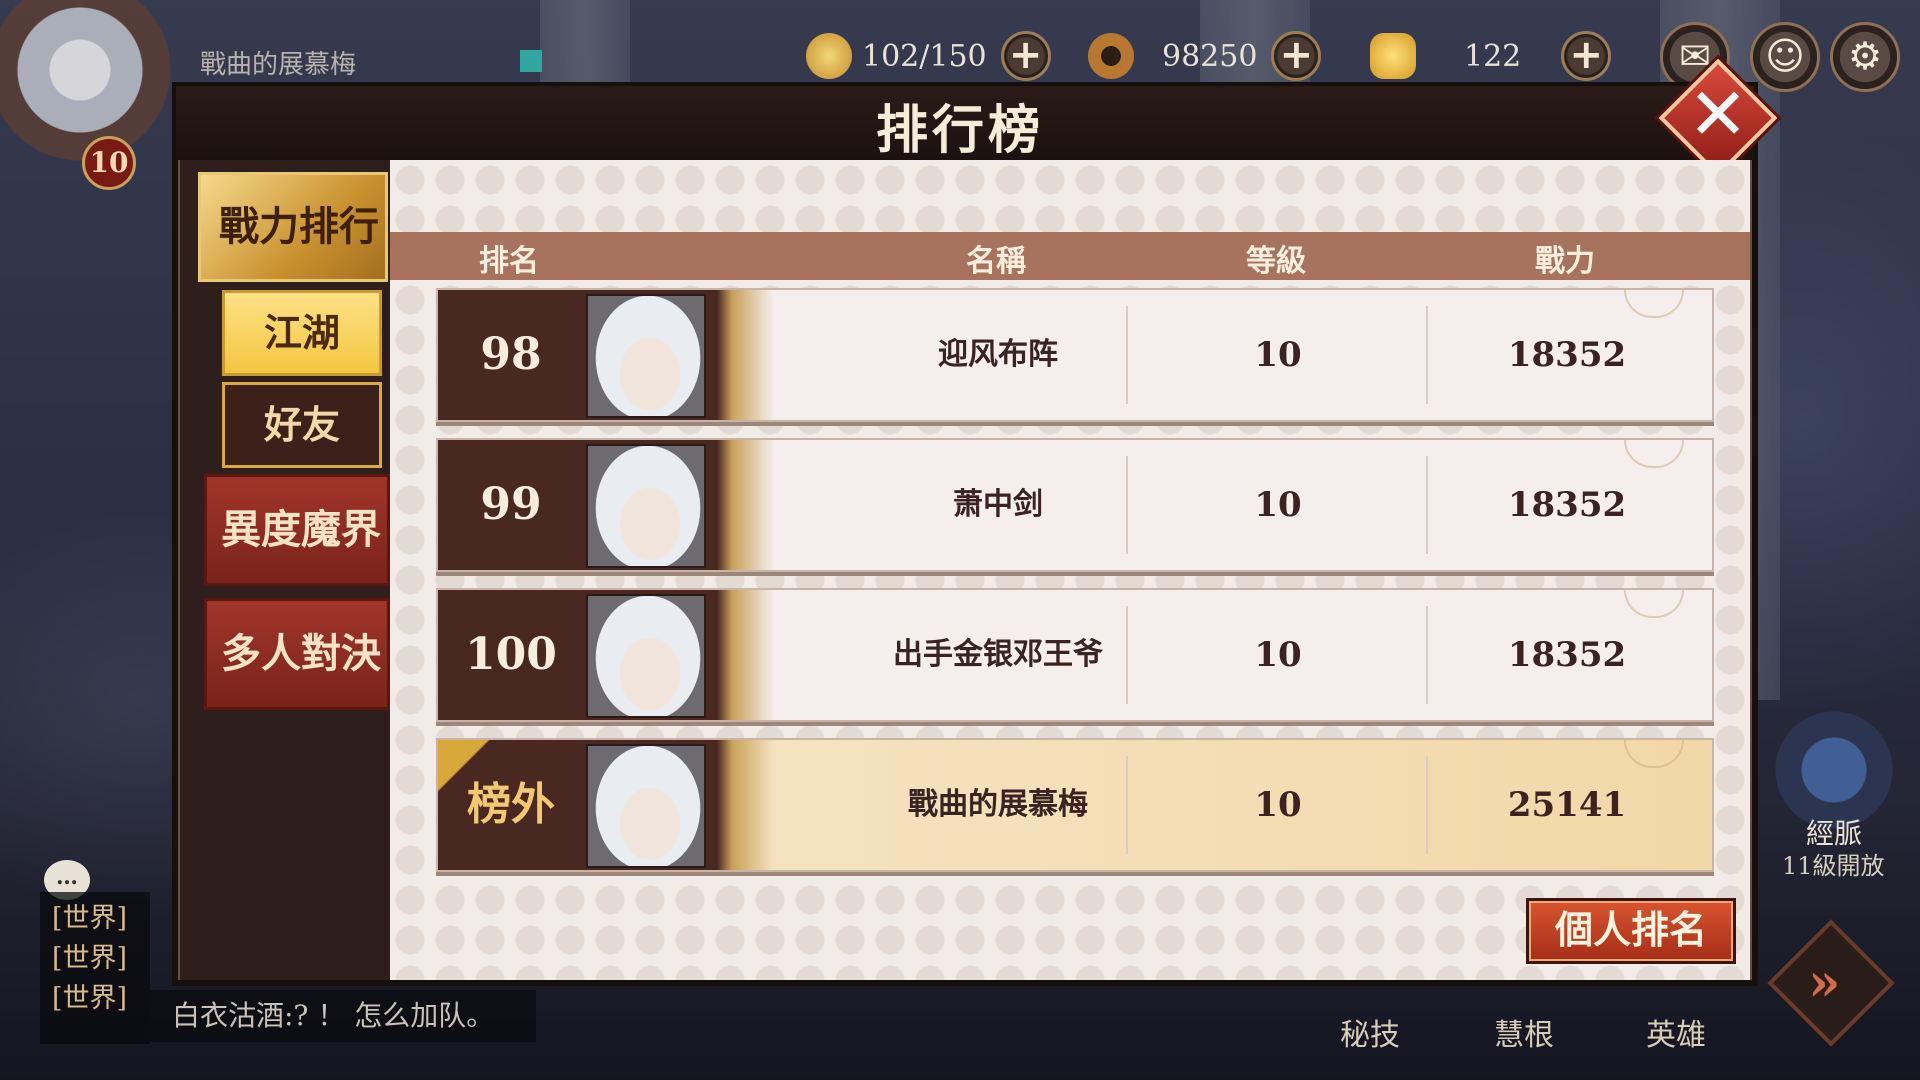 Image resolution: width=1920 pixels, height=1080 pixels. Describe the element at coordinates (1676, 1032) in the screenshot. I see `bottom-tab-heroes: 英雄` at that location.